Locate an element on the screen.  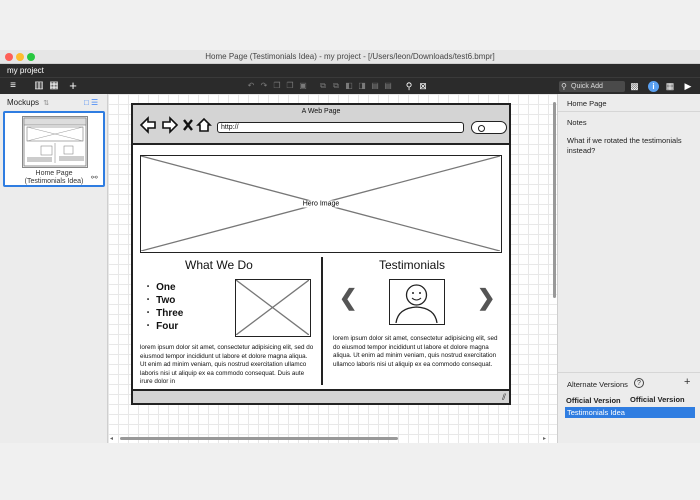
quick-add-input: ⚲ Quick Add is located at coordinates (592, 86).